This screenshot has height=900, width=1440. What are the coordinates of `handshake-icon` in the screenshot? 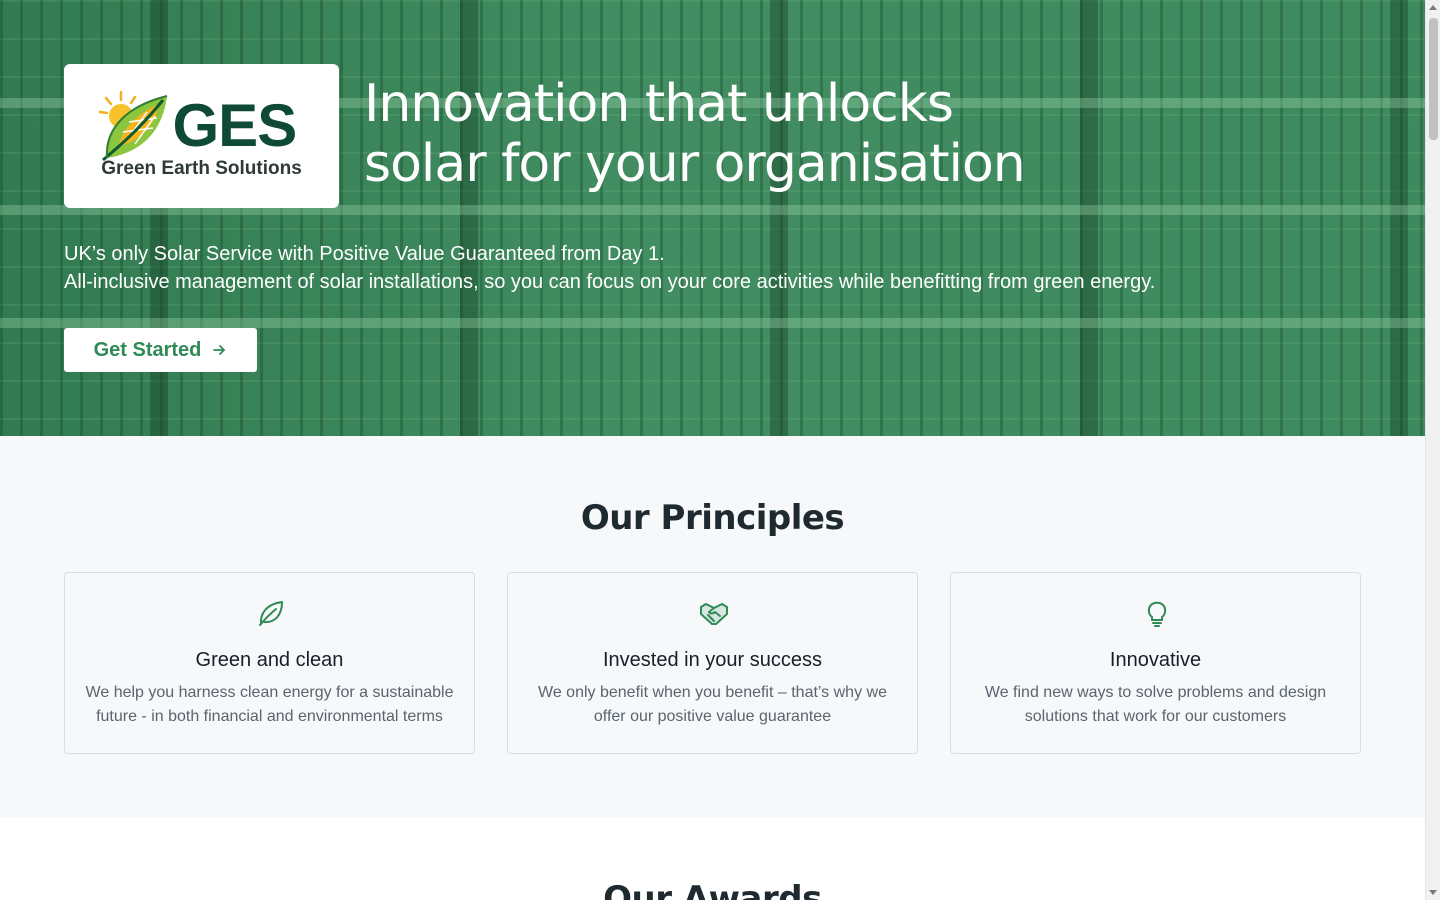 It's located at (714, 614).